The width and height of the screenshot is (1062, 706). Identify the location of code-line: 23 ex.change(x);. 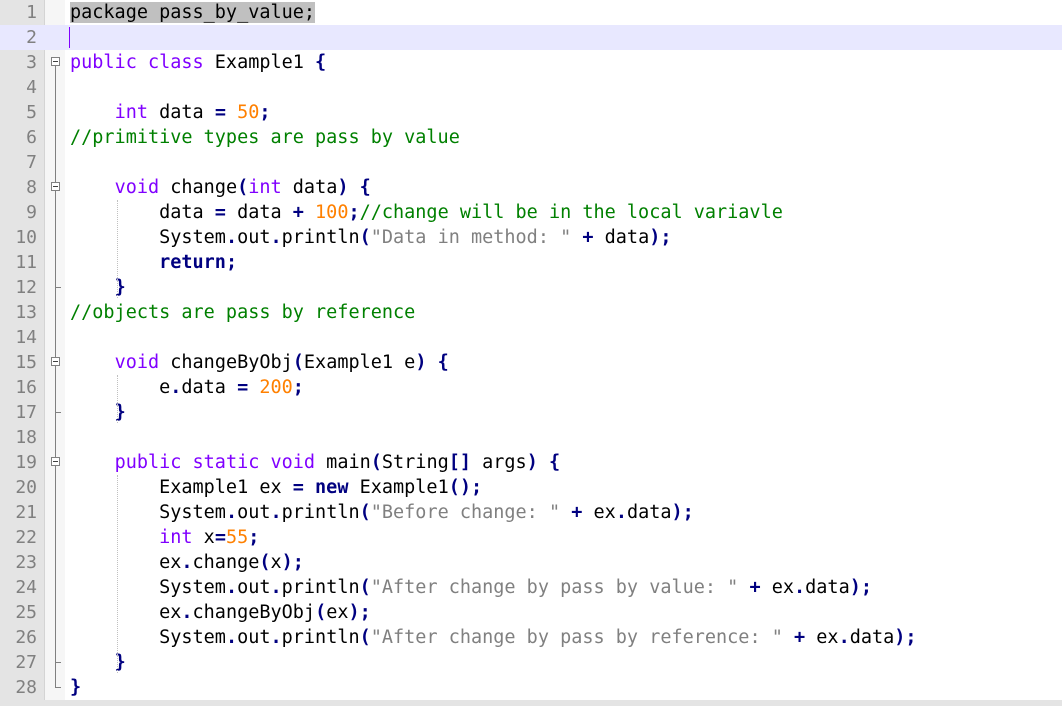
(531, 562).